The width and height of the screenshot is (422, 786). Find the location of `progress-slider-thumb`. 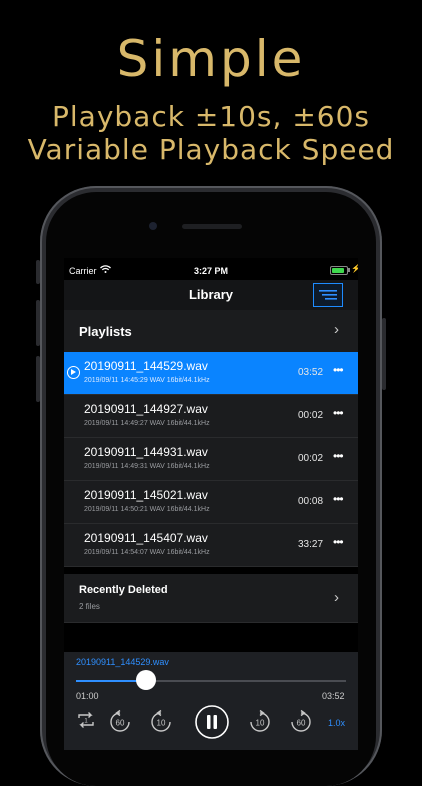

progress-slider-thumb is located at coordinates (146, 680).